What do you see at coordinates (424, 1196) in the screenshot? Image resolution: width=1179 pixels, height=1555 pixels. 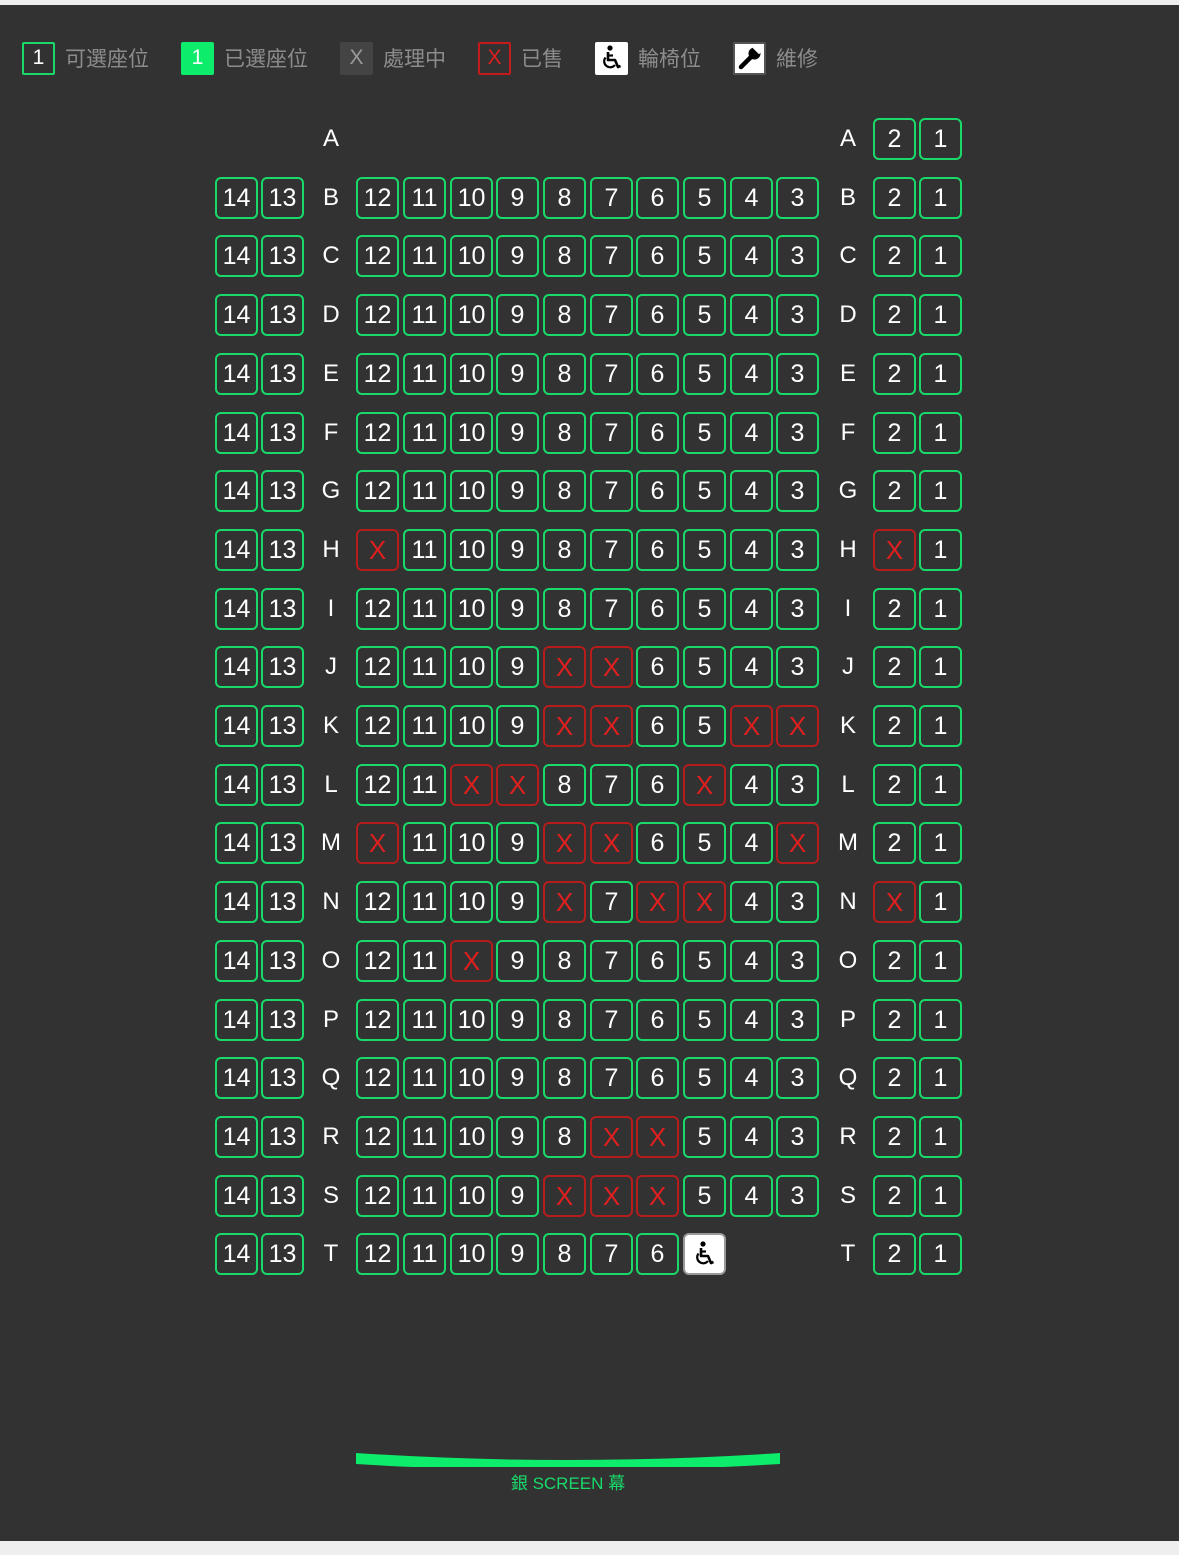 I see `seat-S11: 11` at bounding box center [424, 1196].